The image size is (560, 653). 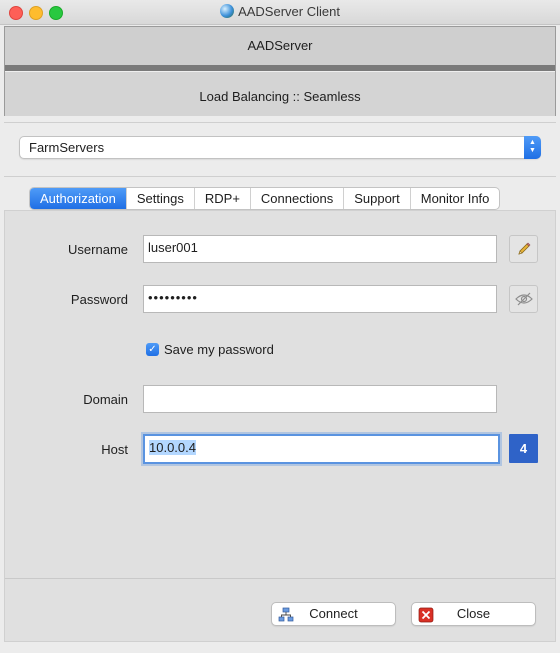 I want to click on domain-input, so click(x=320, y=399).